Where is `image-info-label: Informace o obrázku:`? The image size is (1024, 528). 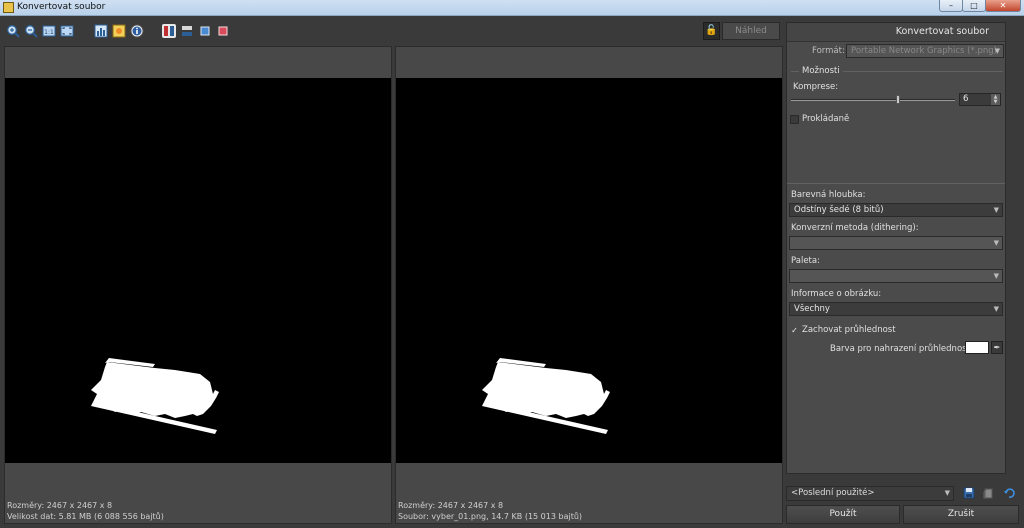 image-info-label: Informace o obrázku: is located at coordinates (836, 294).